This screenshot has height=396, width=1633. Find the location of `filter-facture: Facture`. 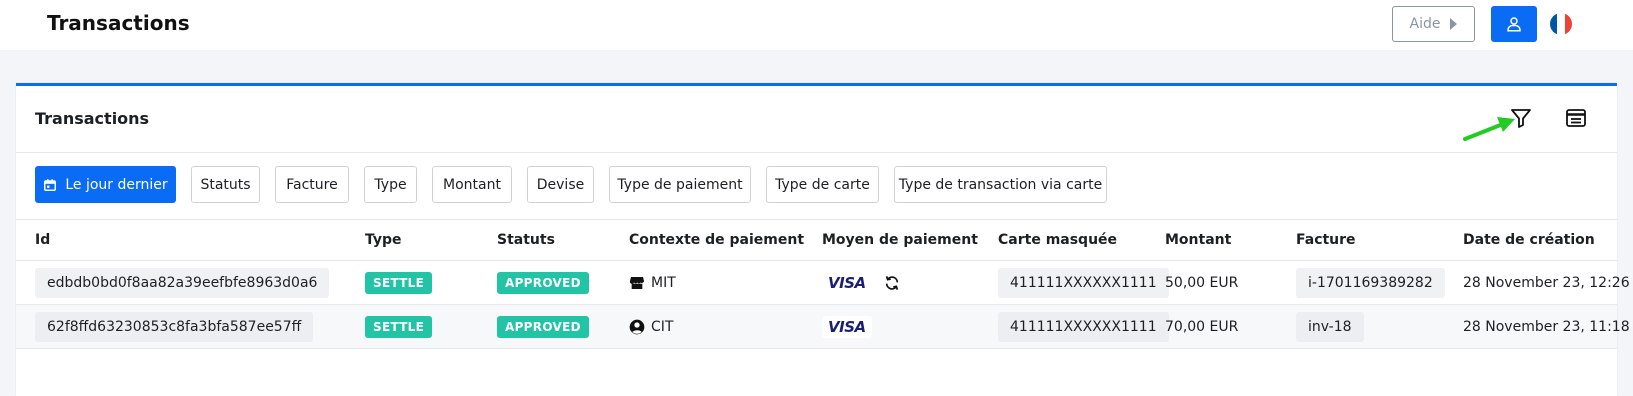

filter-facture: Facture is located at coordinates (312, 184).